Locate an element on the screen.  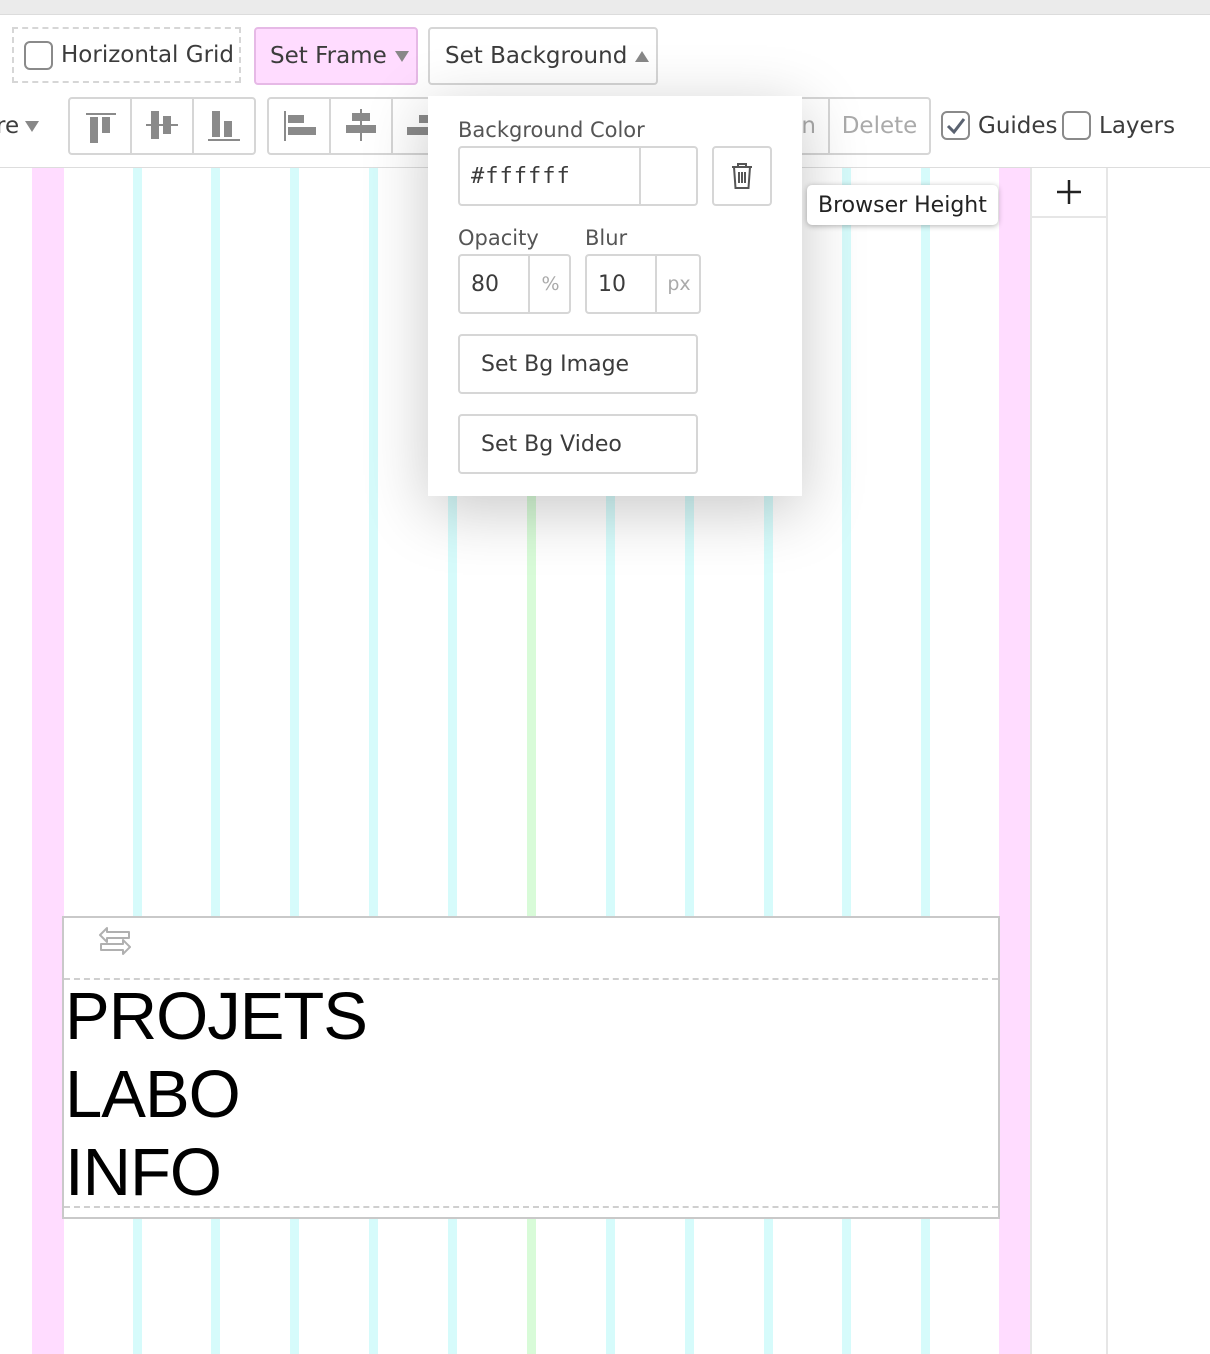
right-margin-column is located at coordinates (1015, 761).